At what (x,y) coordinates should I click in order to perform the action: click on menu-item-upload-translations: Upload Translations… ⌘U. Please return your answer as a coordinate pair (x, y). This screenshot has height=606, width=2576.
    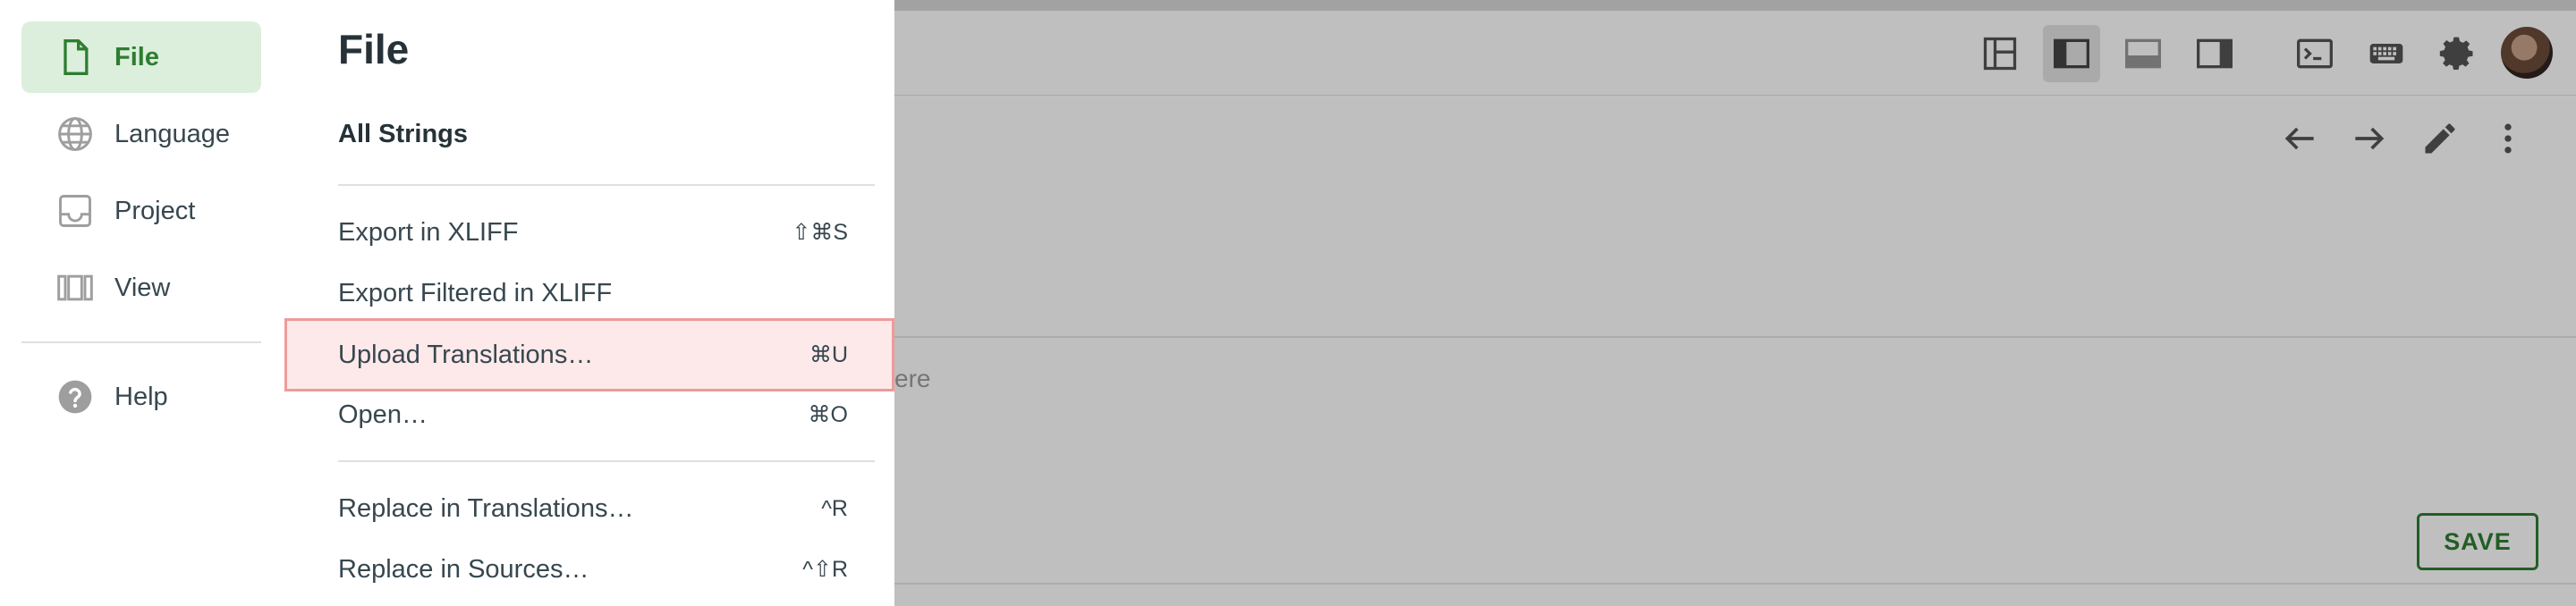
    Looking at the image, I should click on (589, 354).